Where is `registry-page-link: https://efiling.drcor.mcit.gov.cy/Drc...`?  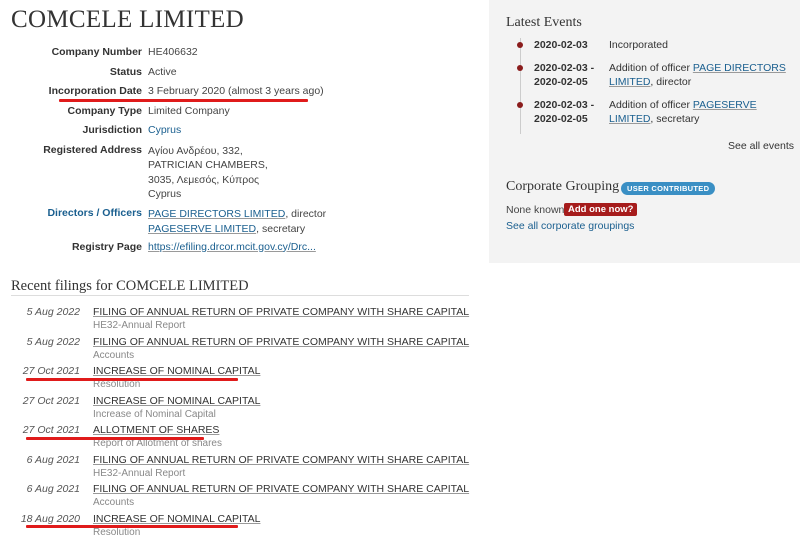 registry-page-link: https://efiling.drcor.mcit.gov.cy/Drc... is located at coordinates (232, 247).